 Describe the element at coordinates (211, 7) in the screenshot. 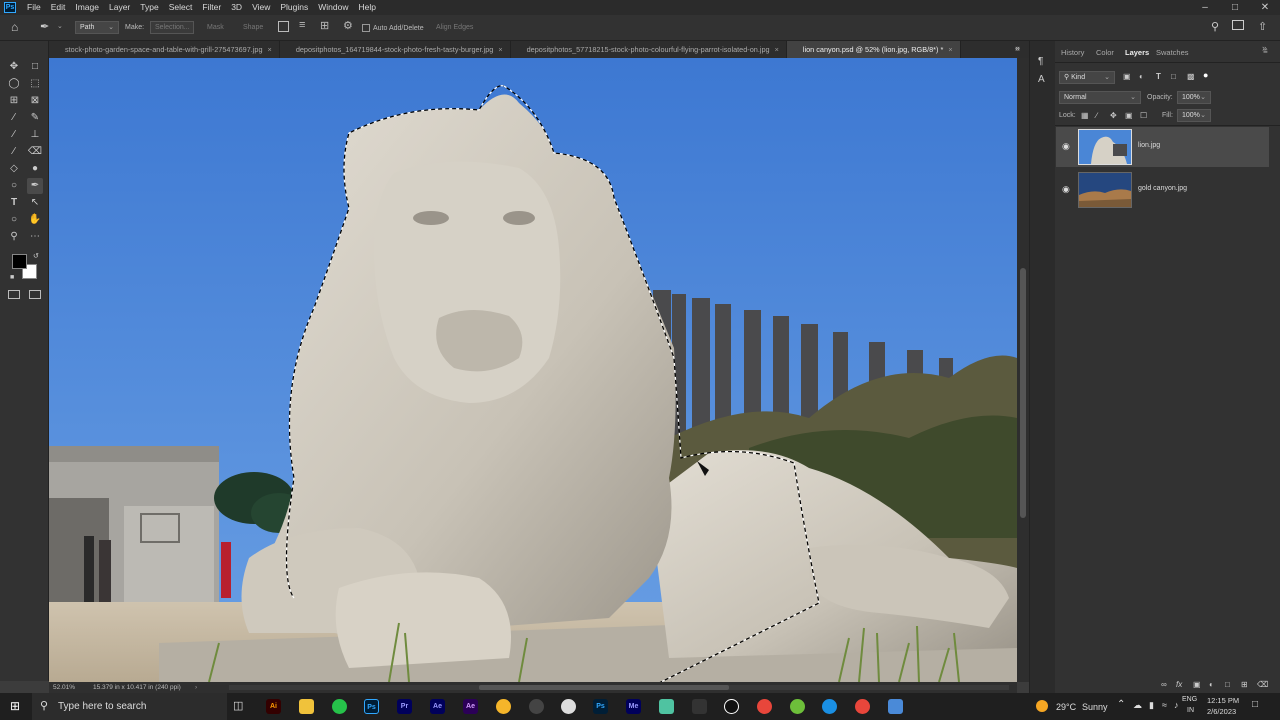

I see `menu-filter: Filter` at that location.